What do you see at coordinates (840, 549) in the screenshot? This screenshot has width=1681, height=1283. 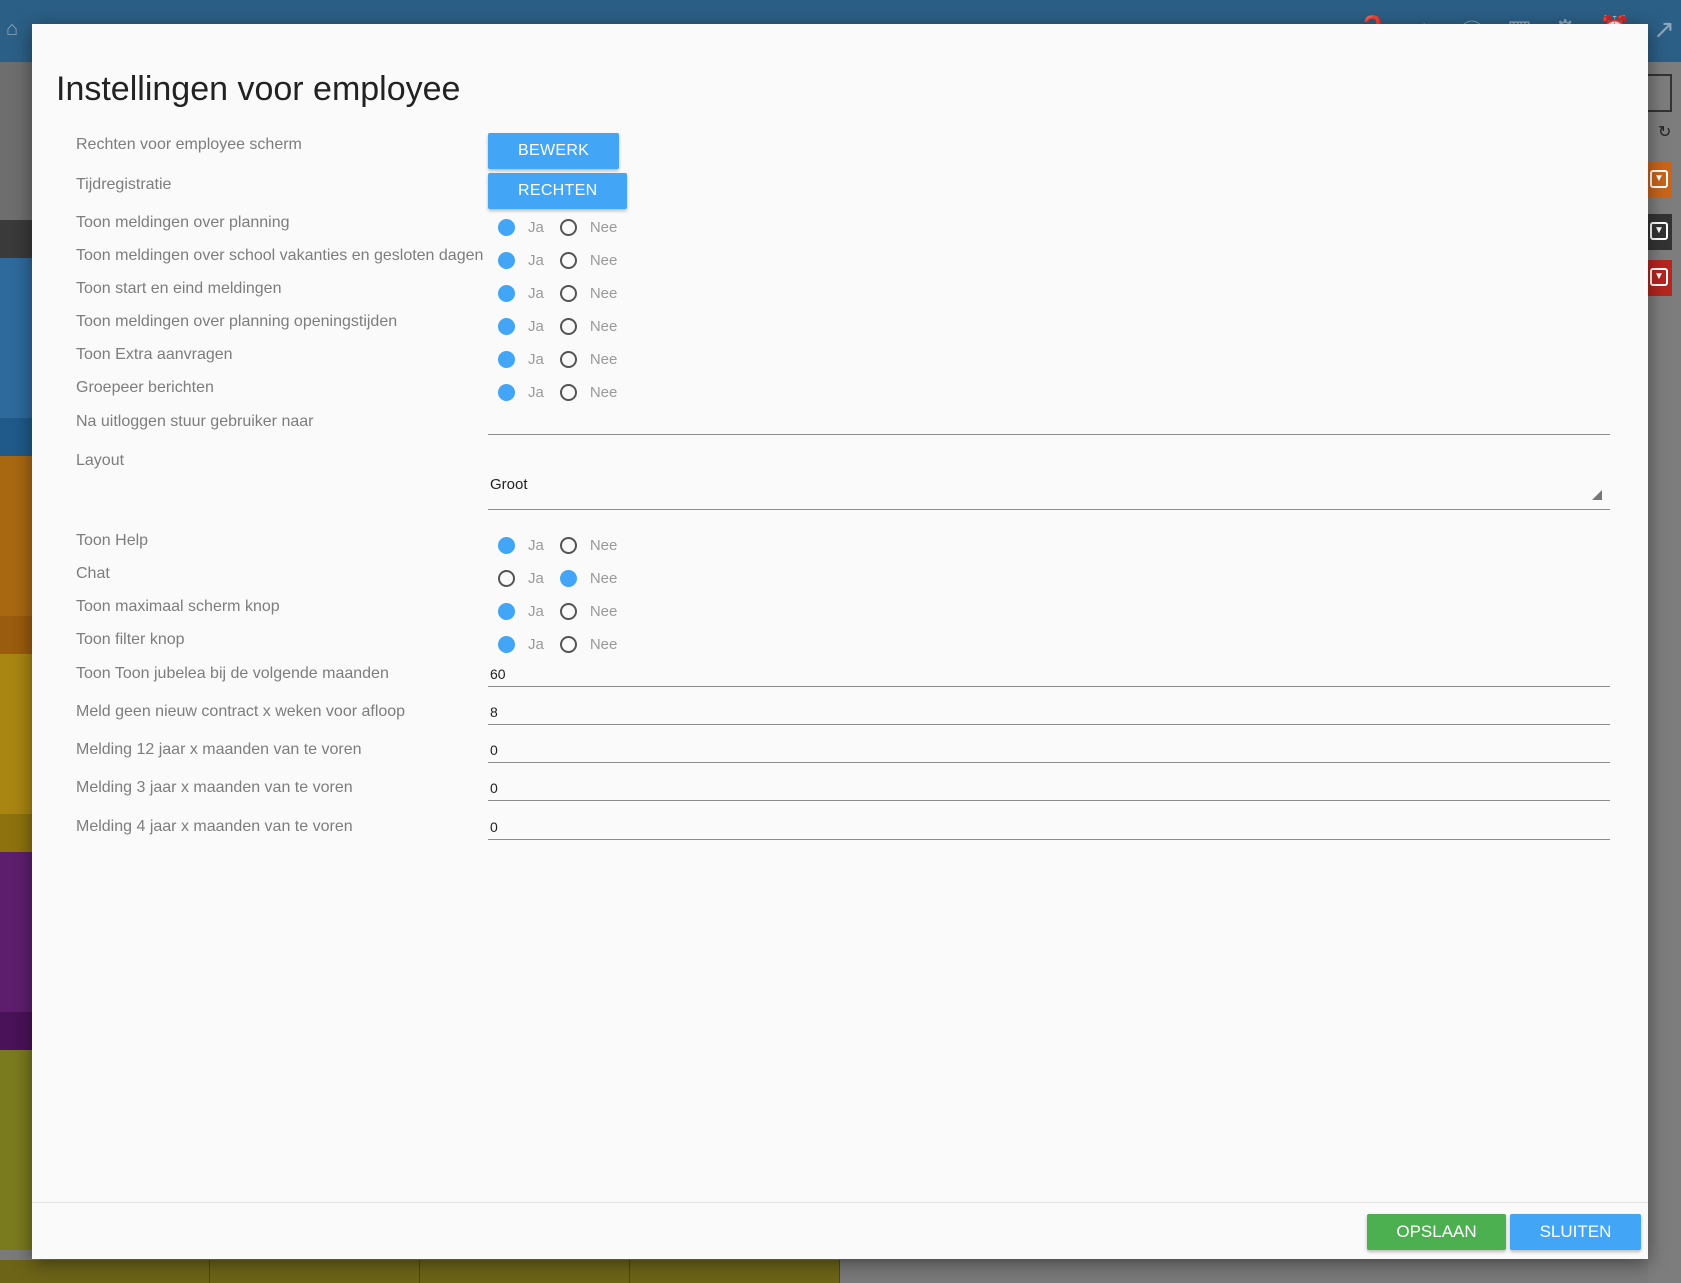 I see `setting-row: Toon Help Ja Nee` at bounding box center [840, 549].